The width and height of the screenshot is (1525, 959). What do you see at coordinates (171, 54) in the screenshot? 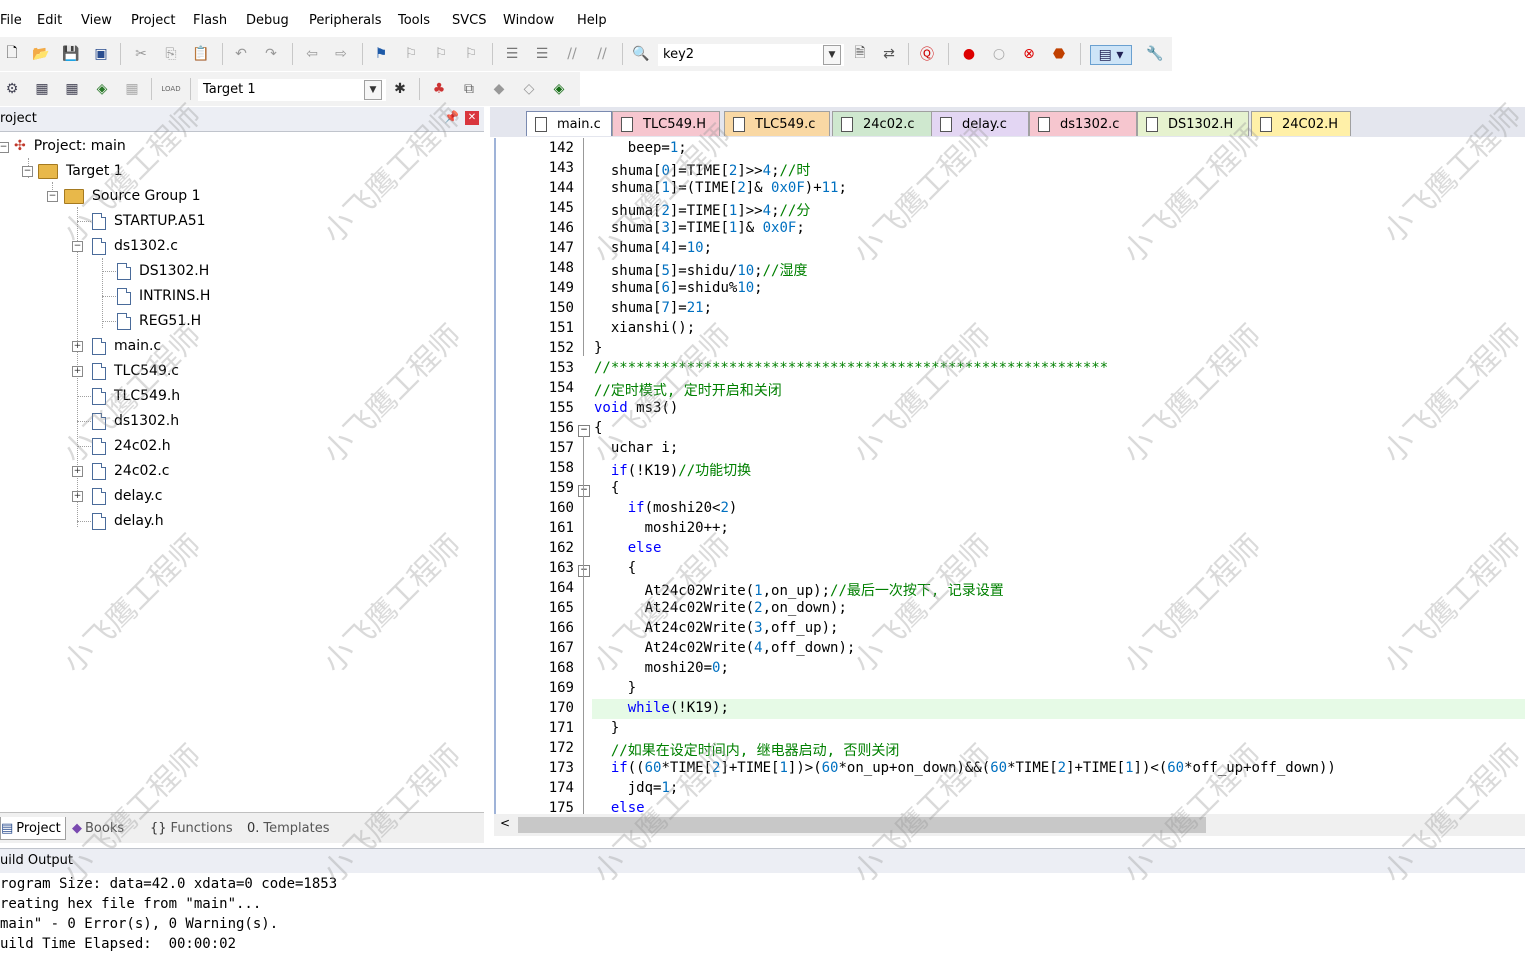
I see `copy-icon: ⎘` at bounding box center [171, 54].